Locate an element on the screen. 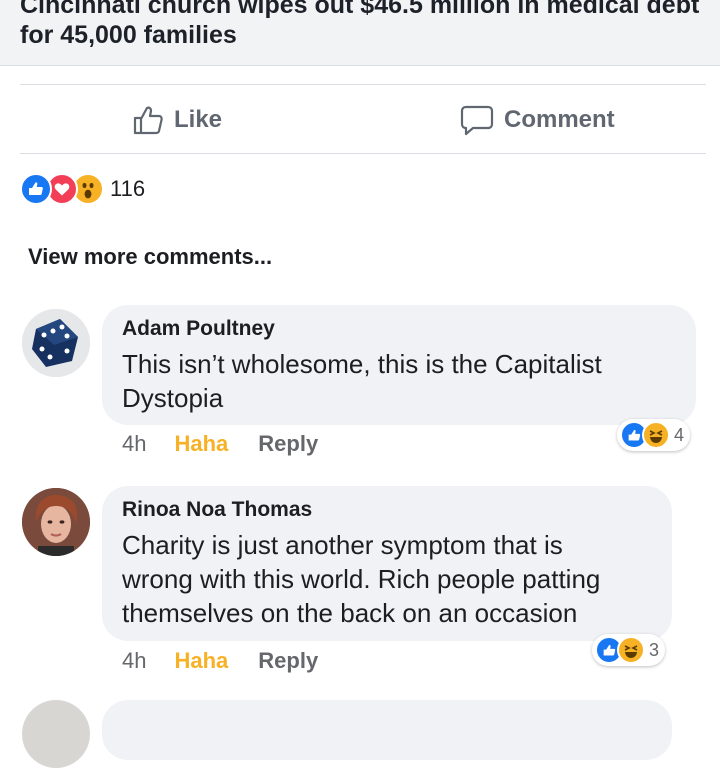 The height and width of the screenshot is (768, 720). thumbs-up-icon is located at coordinates (148, 120).